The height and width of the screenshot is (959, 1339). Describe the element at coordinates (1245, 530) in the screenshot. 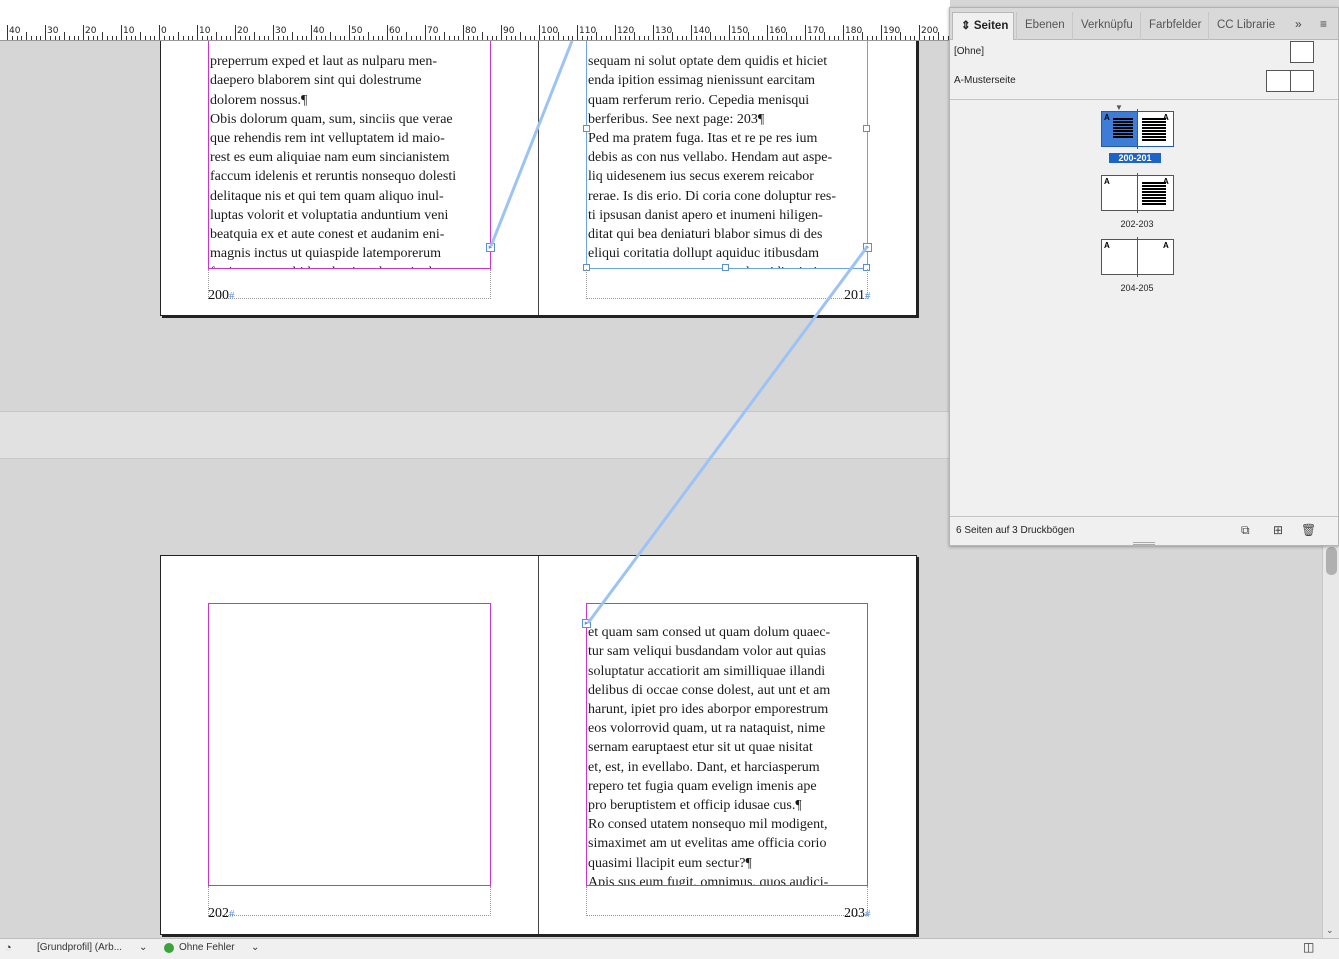

I see `page-size-icon: ⧉` at that location.